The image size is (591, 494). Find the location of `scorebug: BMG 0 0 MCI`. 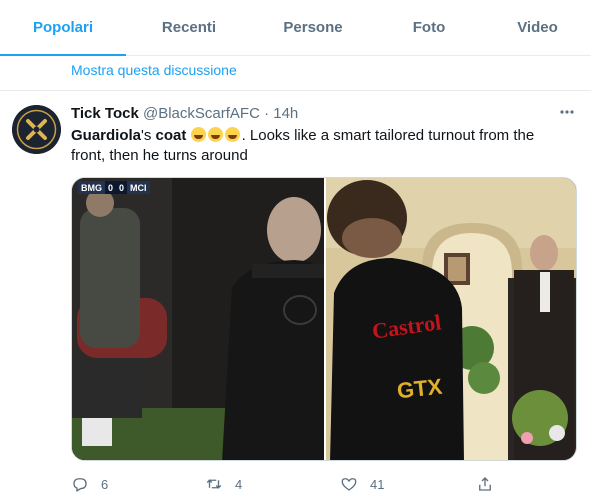

scorebug: BMG 0 0 MCI is located at coordinates (114, 187).